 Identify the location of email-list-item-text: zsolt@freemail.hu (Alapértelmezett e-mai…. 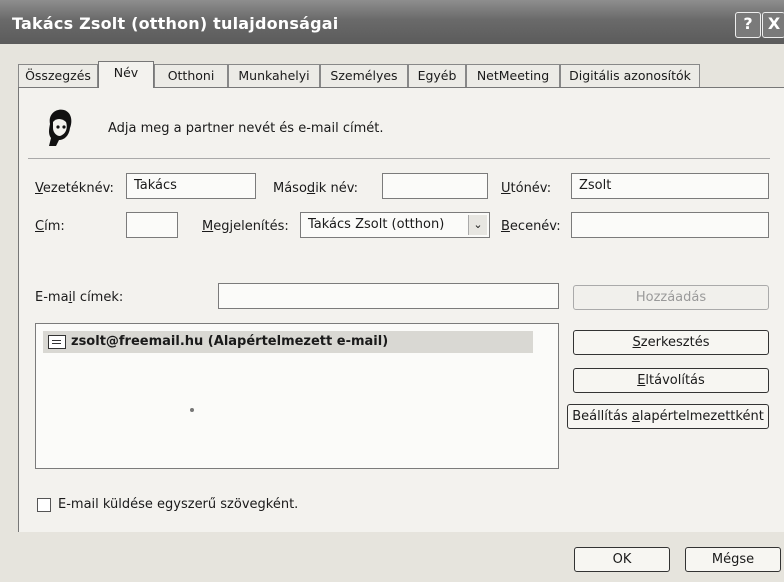
(230, 341).